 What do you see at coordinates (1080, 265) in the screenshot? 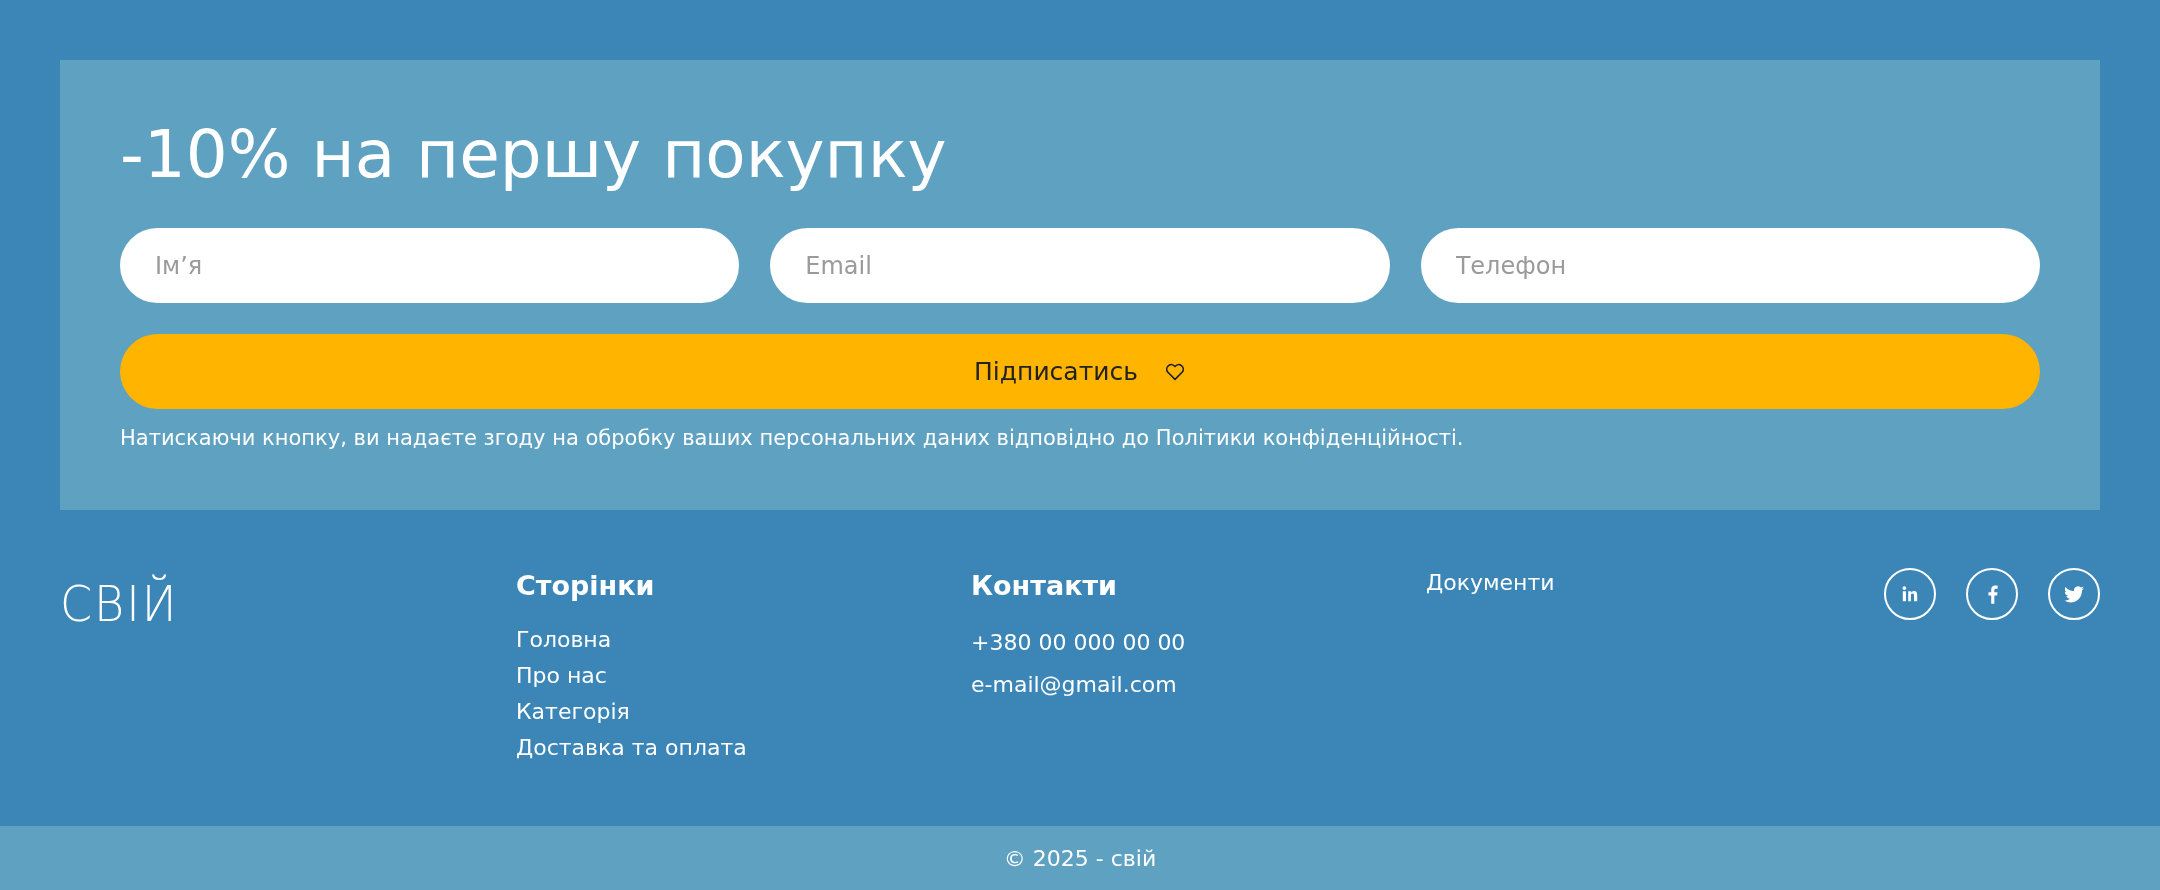
I see `input-field: Email` at bounding box center [1080, 265].